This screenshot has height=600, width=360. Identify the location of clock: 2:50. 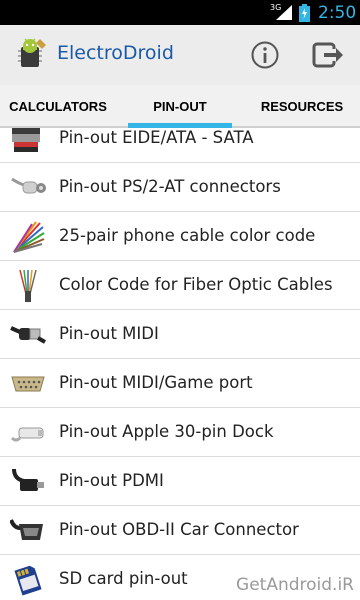
(337, 13).